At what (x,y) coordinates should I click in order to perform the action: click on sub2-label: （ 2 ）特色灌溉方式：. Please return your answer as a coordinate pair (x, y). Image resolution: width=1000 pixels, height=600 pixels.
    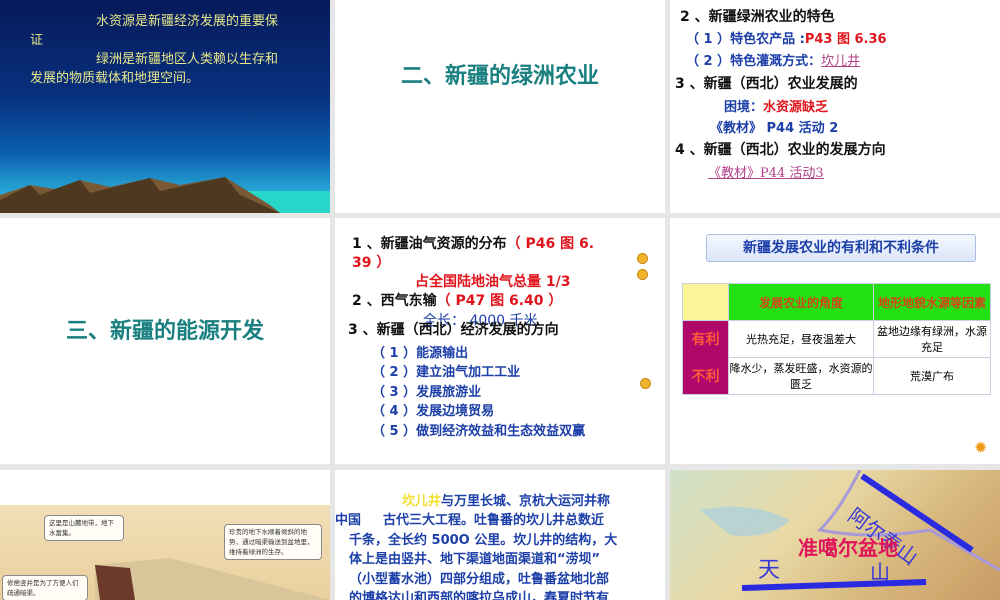
    Looking at the image, I should click on (754, 61).